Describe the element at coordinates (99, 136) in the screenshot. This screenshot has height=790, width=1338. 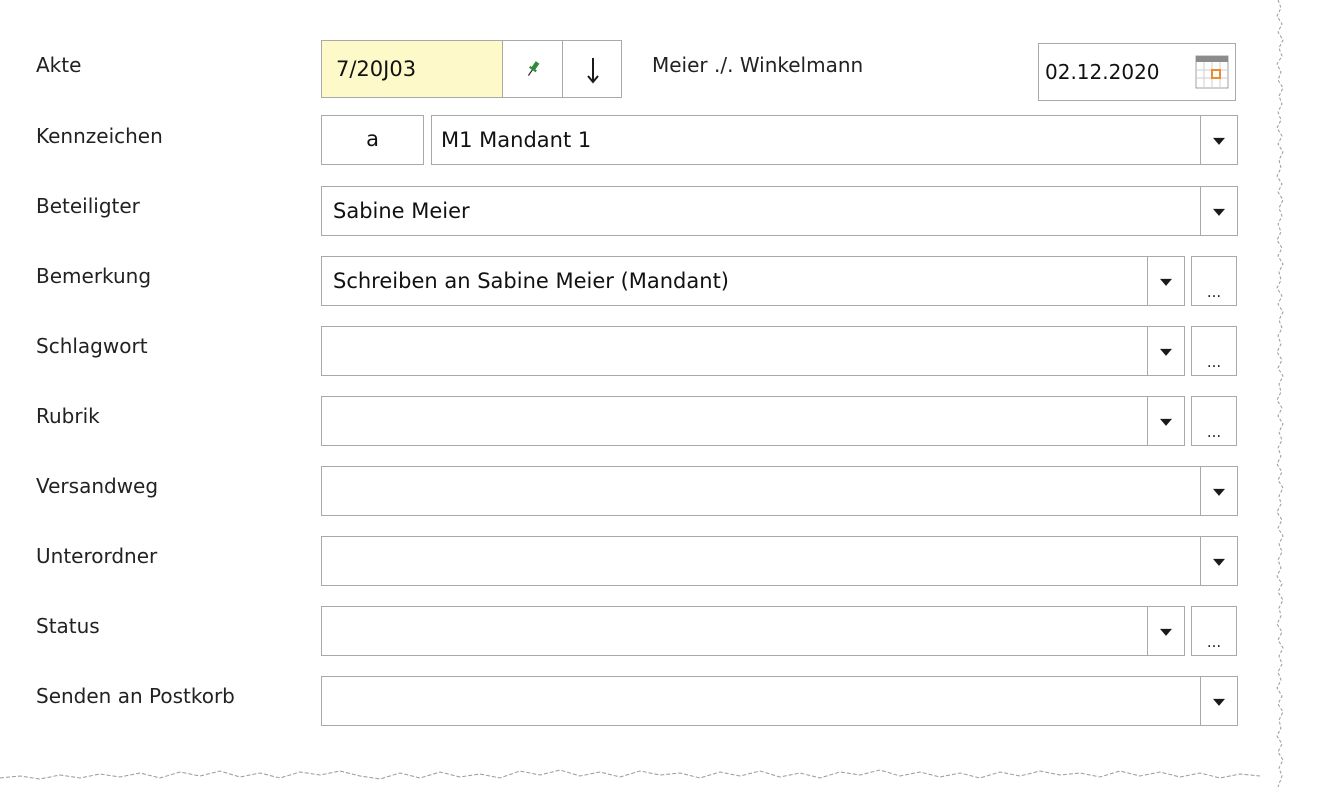
I see `label-kennzeichen: Kennzeichen` at that location.